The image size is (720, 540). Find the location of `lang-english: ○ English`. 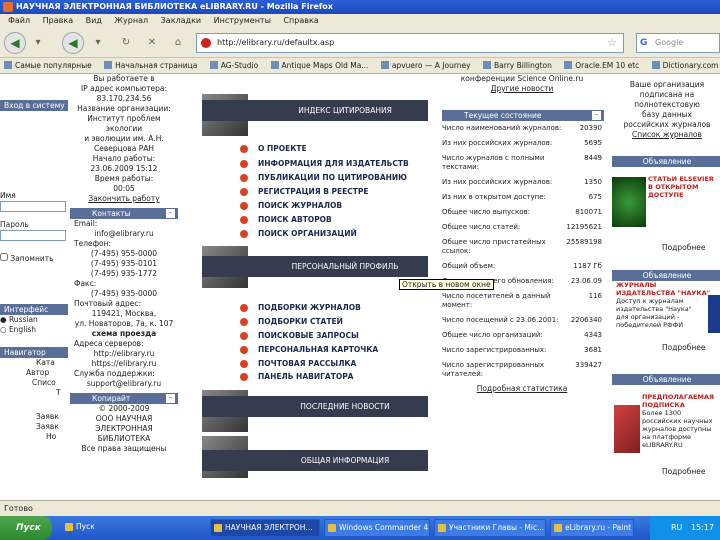

lang-english: ○ English is located at coordinates (34, 330).